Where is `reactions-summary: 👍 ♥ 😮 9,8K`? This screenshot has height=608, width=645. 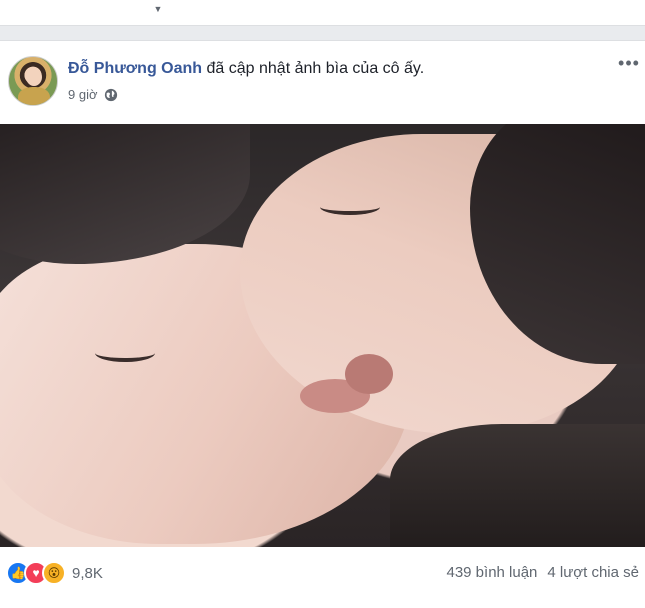 reactions-summary: 👍 ♥ 😮 9,8K is located at coordinates (54, 573).